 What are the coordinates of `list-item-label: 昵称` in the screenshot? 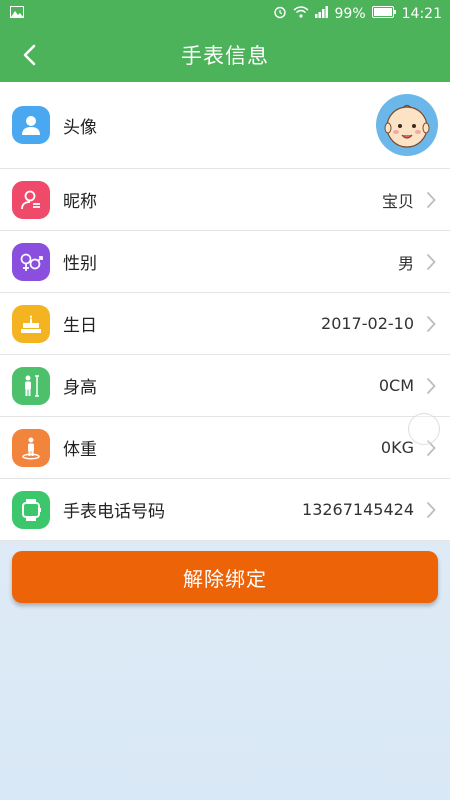 It's located at (80, 202).